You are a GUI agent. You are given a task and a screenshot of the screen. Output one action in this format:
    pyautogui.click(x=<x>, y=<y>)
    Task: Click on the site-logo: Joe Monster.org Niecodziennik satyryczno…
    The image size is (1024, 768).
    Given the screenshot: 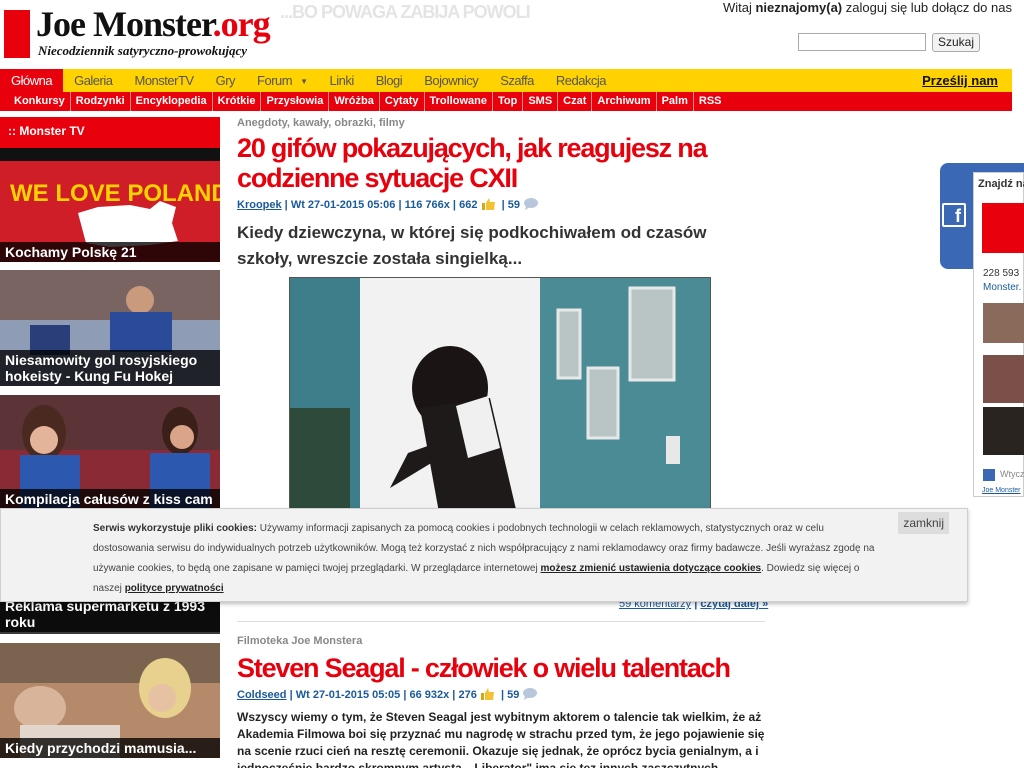 What is the action you would take?
    pyautogui.click(x=139, y=32)
    